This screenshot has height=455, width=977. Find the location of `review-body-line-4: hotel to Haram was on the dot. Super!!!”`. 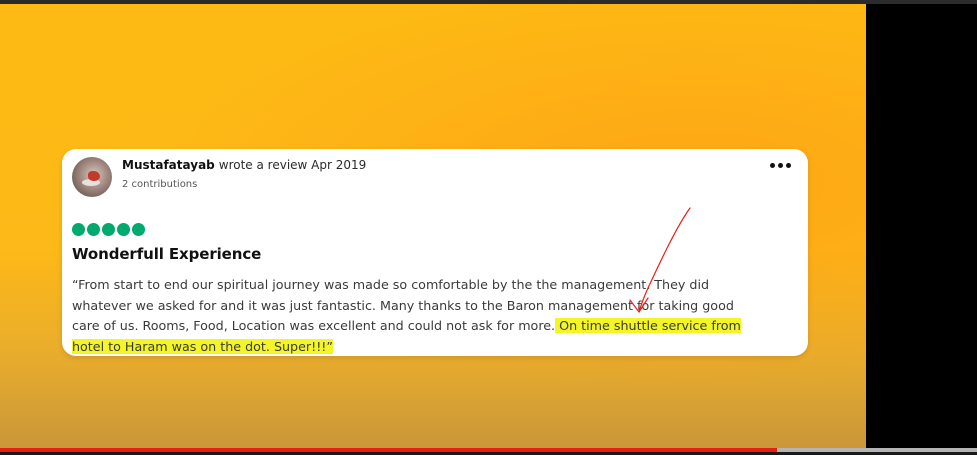

review-body-line-4: hotel to Haram was on the dot. Super!!!” is located at coordinates (437, 347).